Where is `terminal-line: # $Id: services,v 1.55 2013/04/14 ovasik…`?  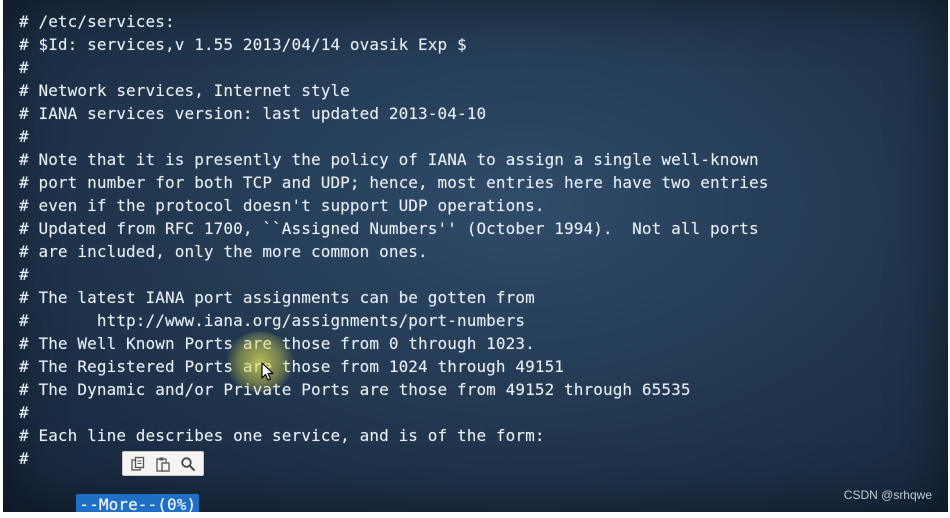
terminal-line: # $Id: services,v 1.55 2013/04/14 ovasik… is located at coordinates (243, 44).